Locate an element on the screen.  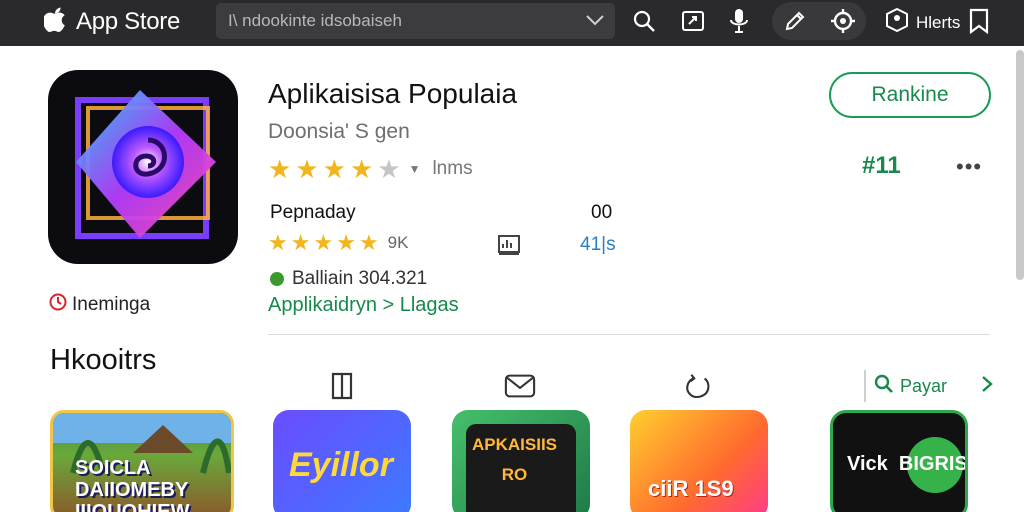
chevron-down-icon is located at coordinates (595, 22).